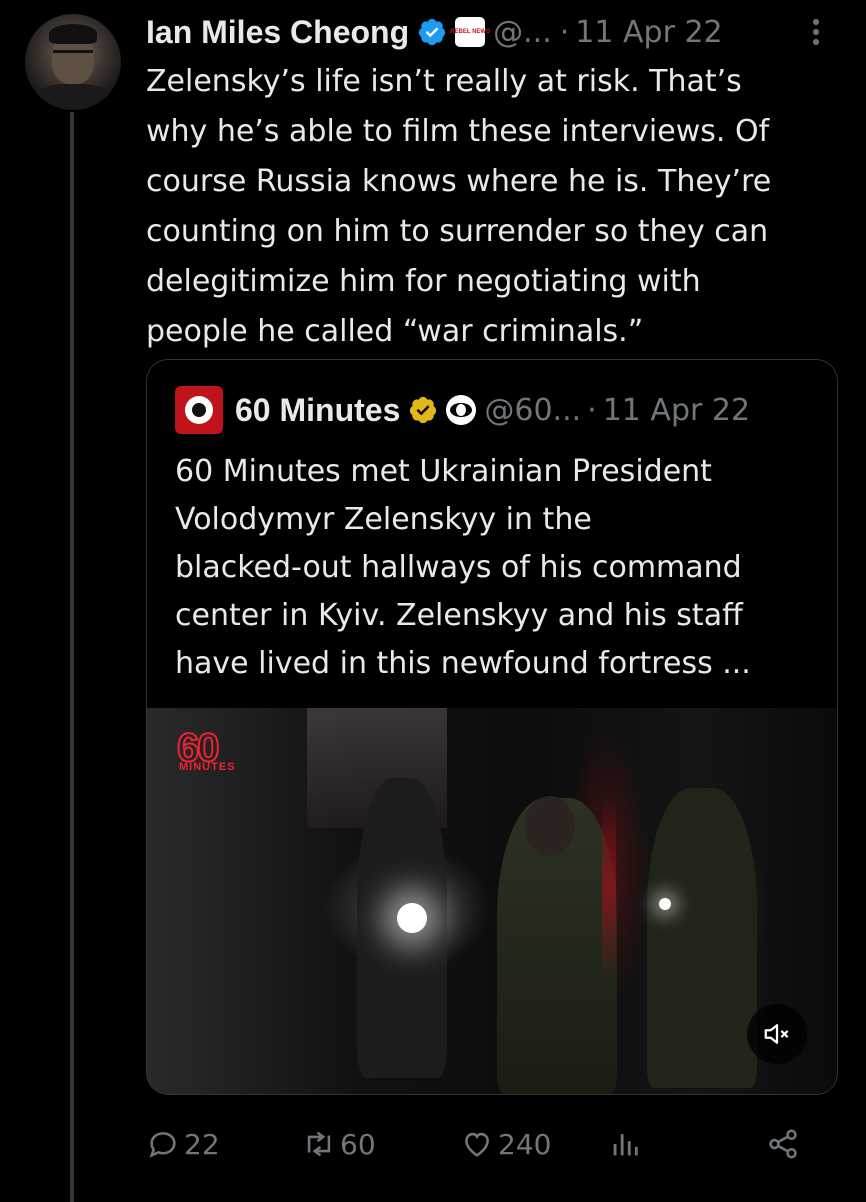  I want to click on quoted-text-line: Volodymyr Zelenskyy in the, so click(383, 519).